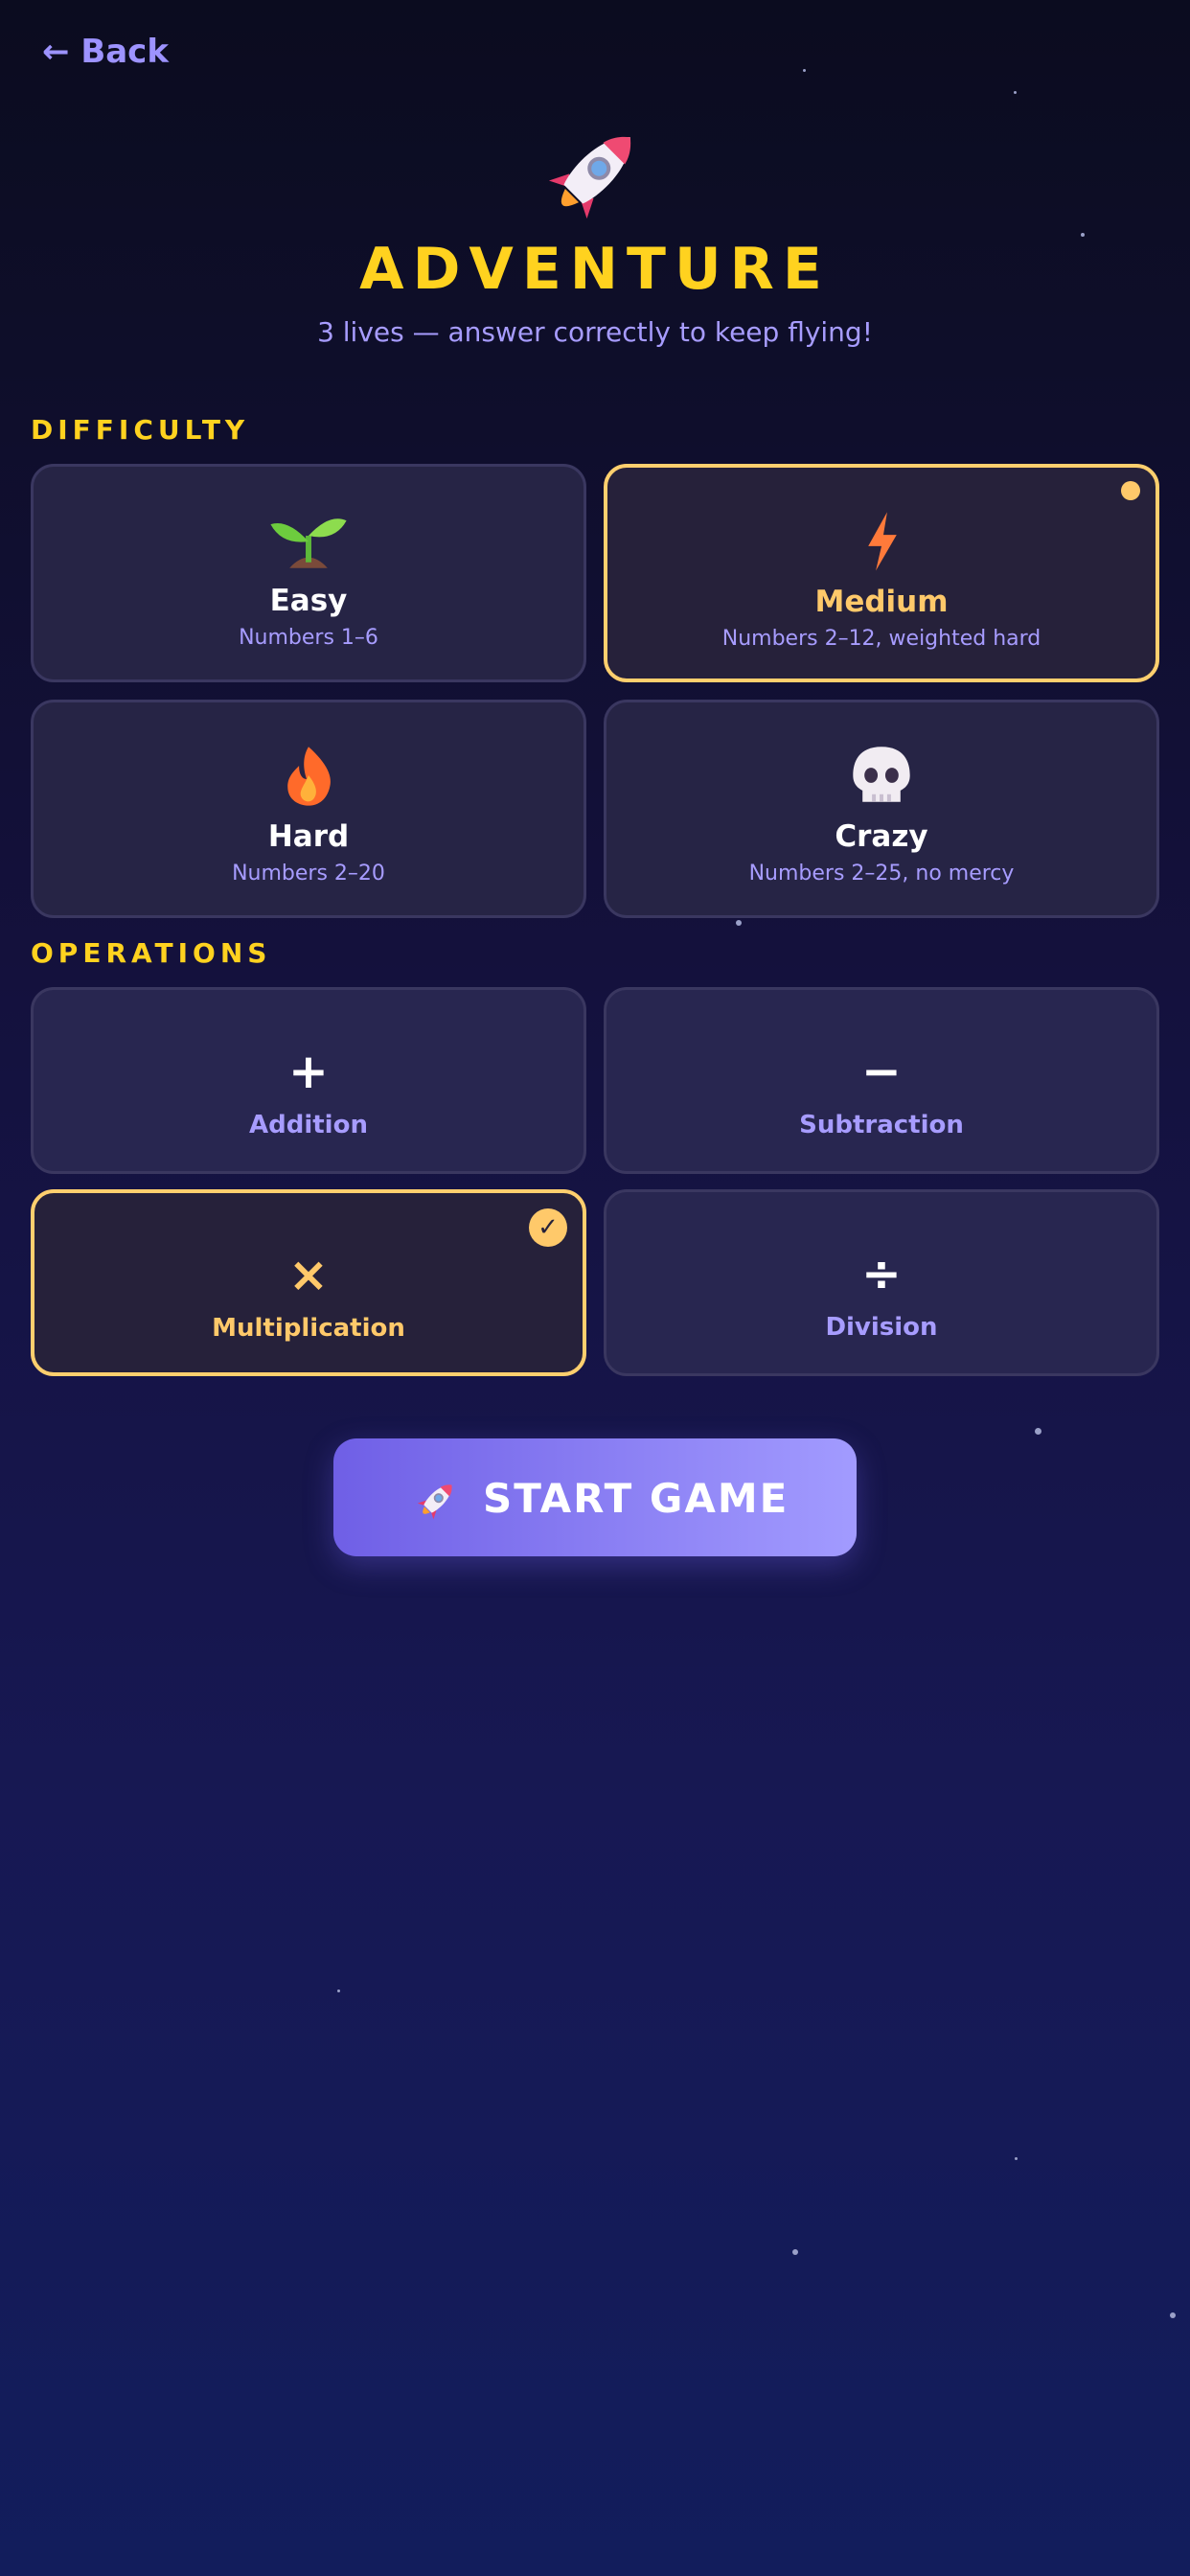 The height and width of the screenshot is (2576, 1190). Describe the element at coordinates (309, 638) in the screenshot. I see `difficulty-desc: Numbers 1–6` at that location.